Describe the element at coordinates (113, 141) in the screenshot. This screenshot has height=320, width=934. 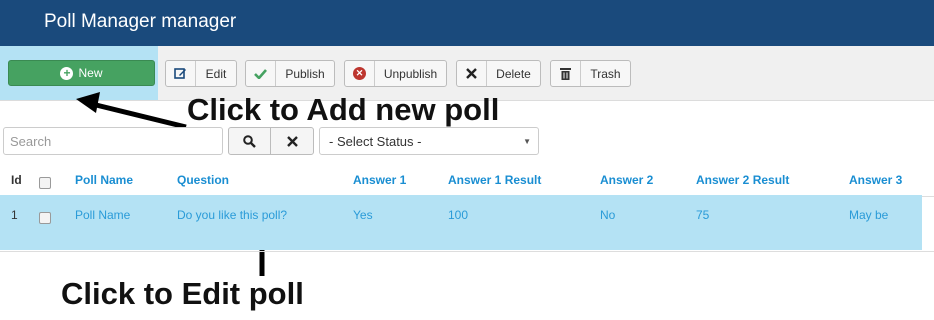
I see `search-input` at that location.